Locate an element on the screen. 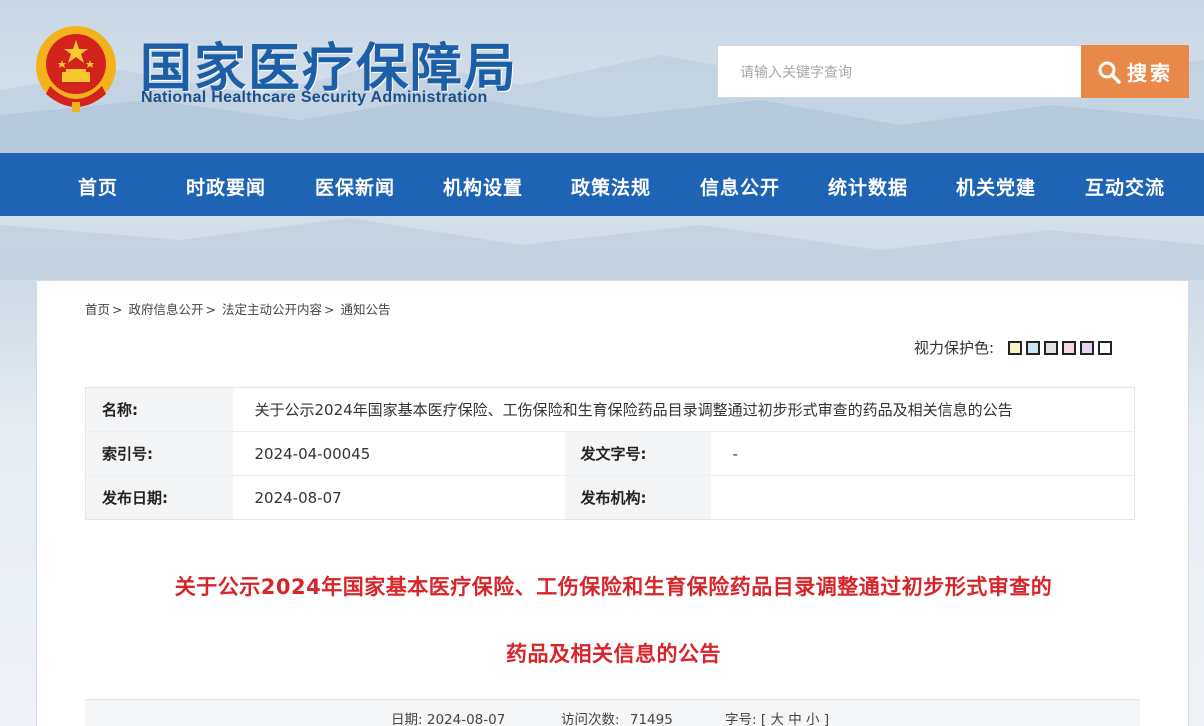 The image size is (1204, 726). meta-docno-label: 发文字号: is located at coordinates (637, 453).